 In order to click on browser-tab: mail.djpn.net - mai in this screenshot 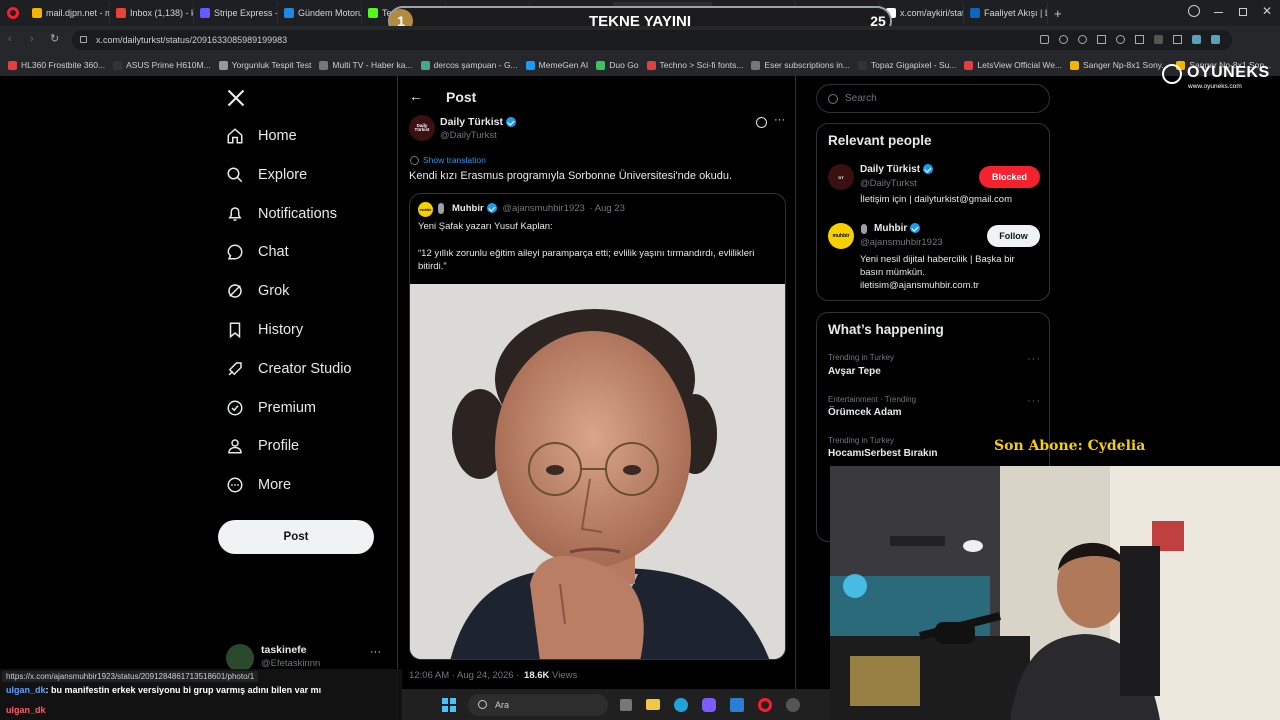, I will do `click(68, 13)`.